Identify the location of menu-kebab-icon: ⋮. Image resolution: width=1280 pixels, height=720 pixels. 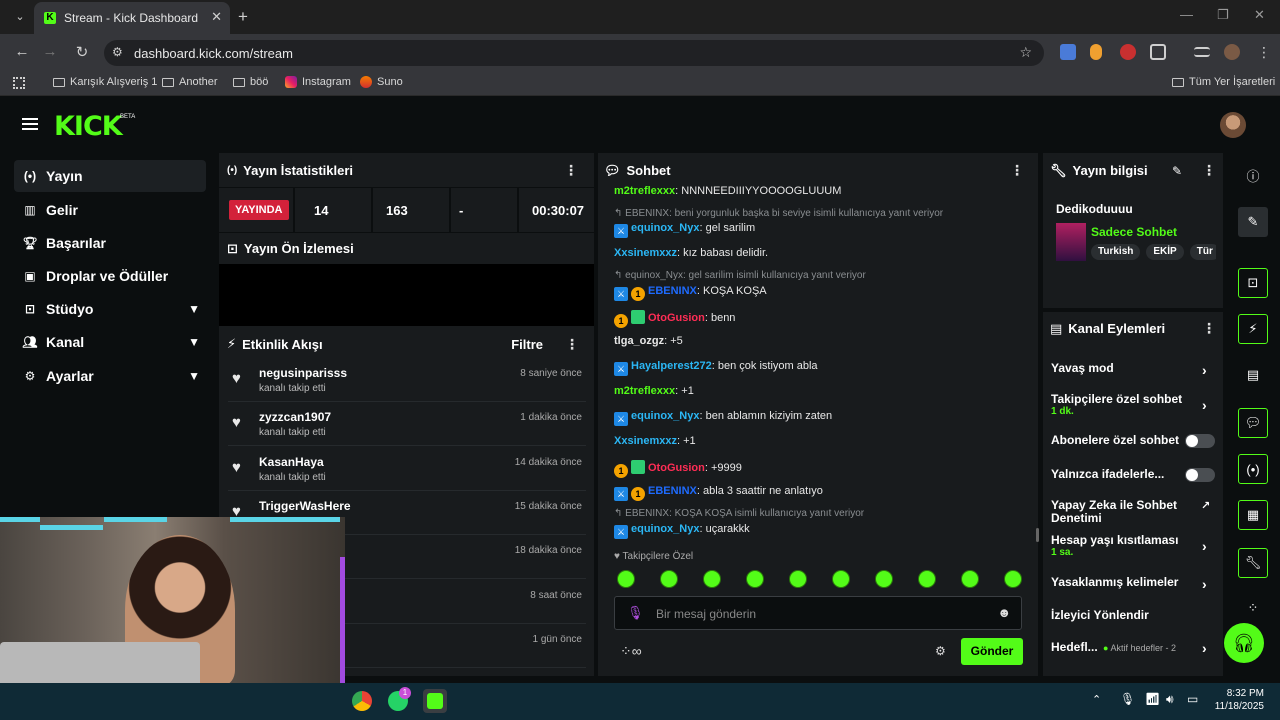
(1264, 52).